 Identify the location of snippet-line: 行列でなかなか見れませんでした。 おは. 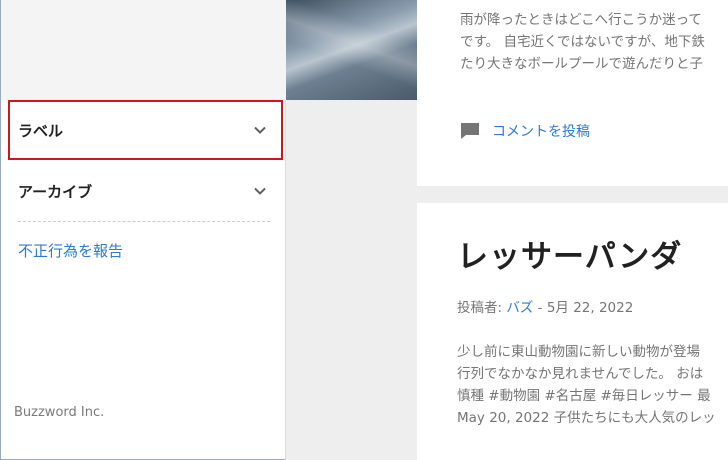
(580, 374).